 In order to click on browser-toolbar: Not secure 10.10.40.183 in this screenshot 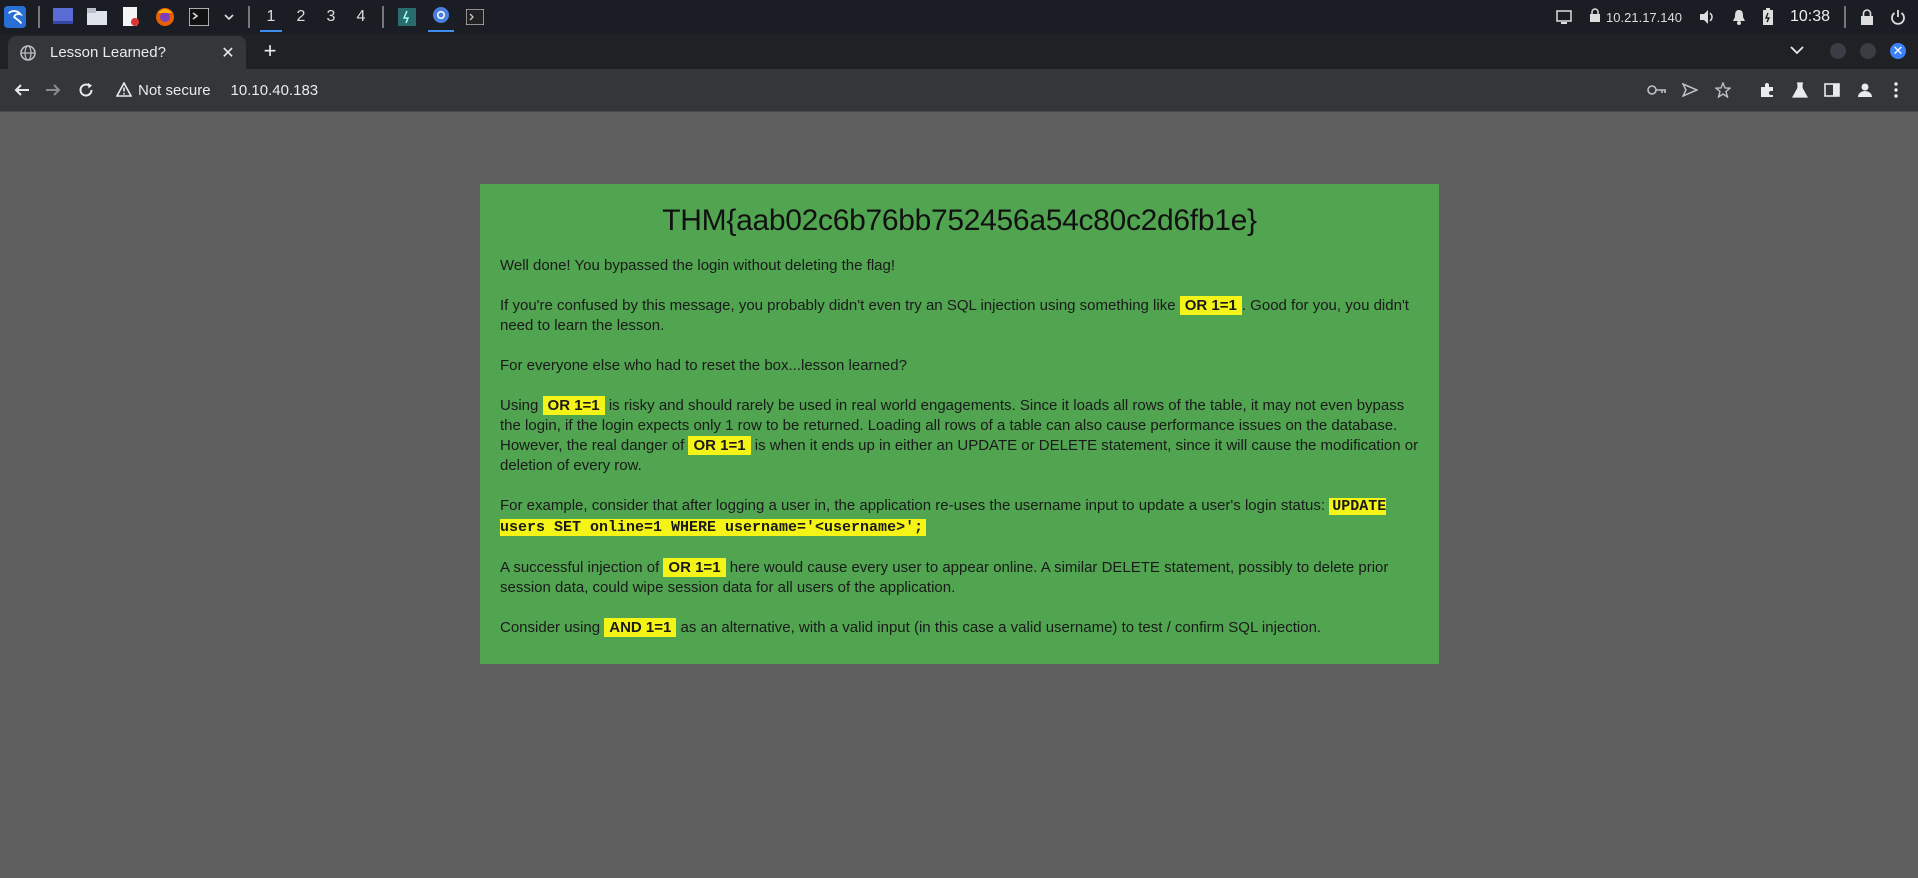, I will do `click(959, 90)`.